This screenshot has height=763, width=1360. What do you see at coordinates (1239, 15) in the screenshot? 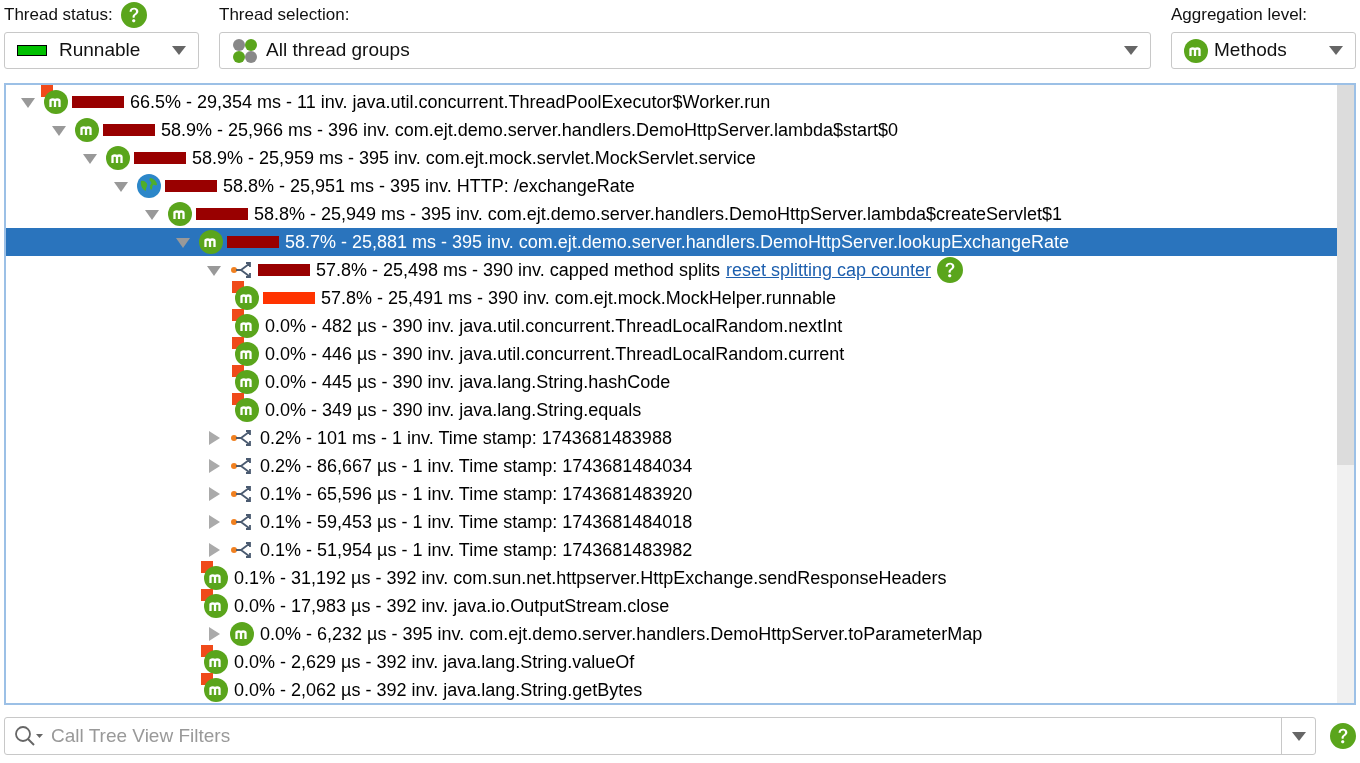
I see `field-label: Aggregation level:` at bounding box center [1239, 15].